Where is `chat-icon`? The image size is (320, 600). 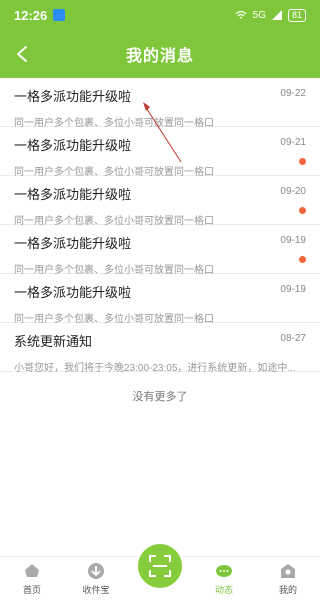 chat-icon is located at coordinates (224, 571).